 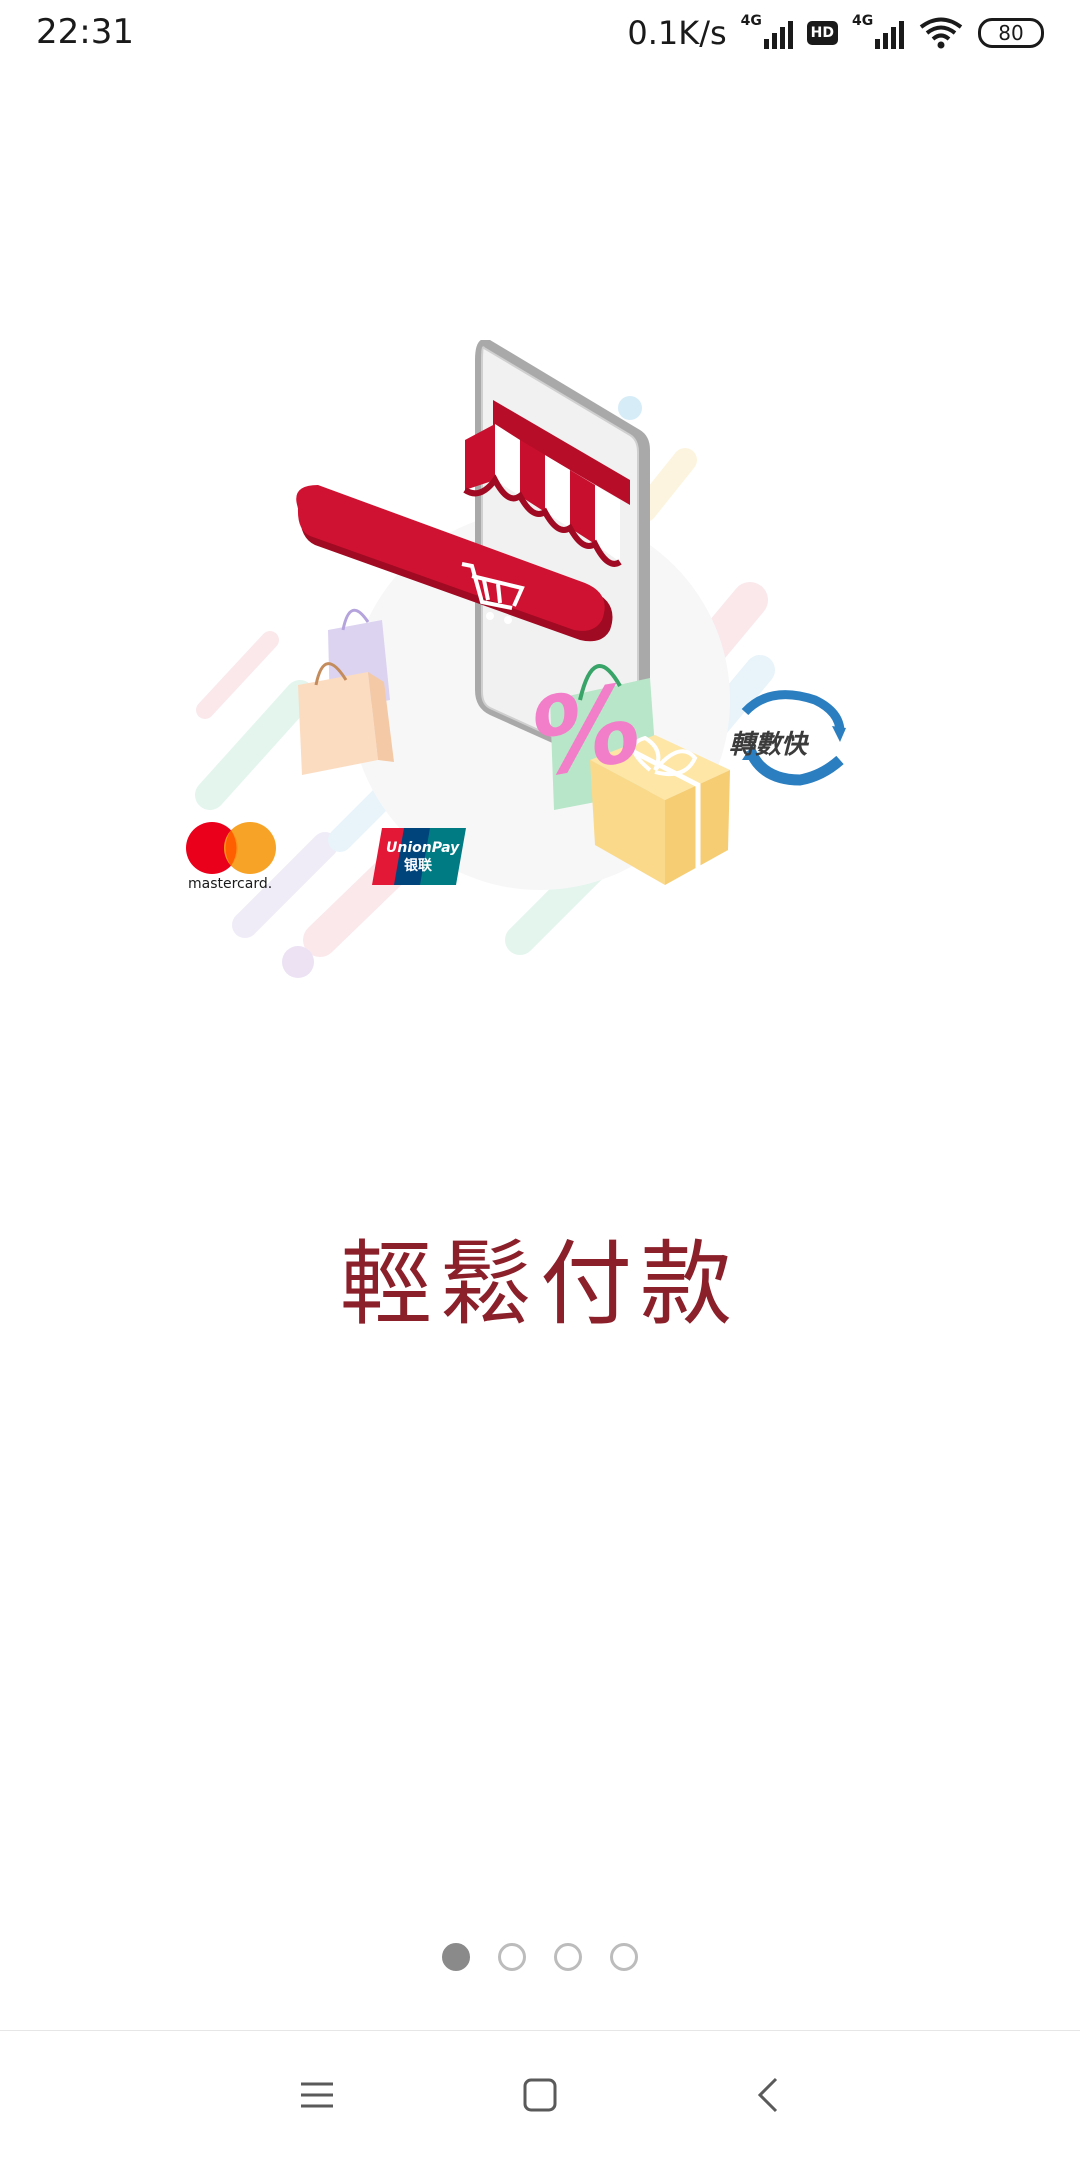 I want to click on onboarding-title: 輕鬆付款, so click(x=539, y=1284).